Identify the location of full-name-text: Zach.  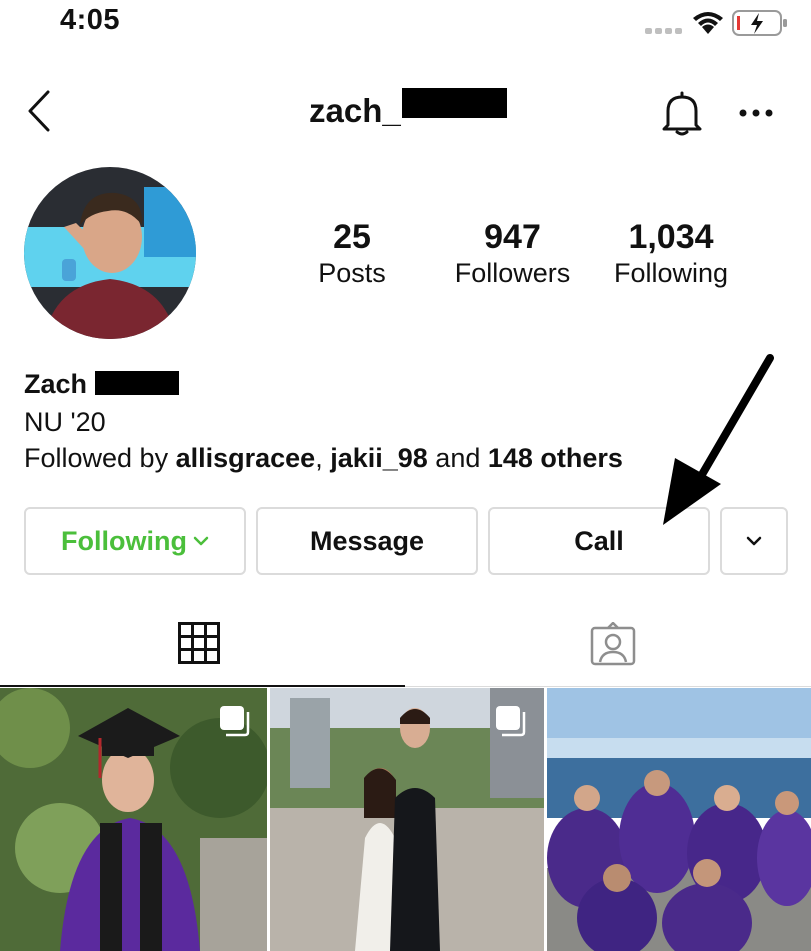
(56, 384).